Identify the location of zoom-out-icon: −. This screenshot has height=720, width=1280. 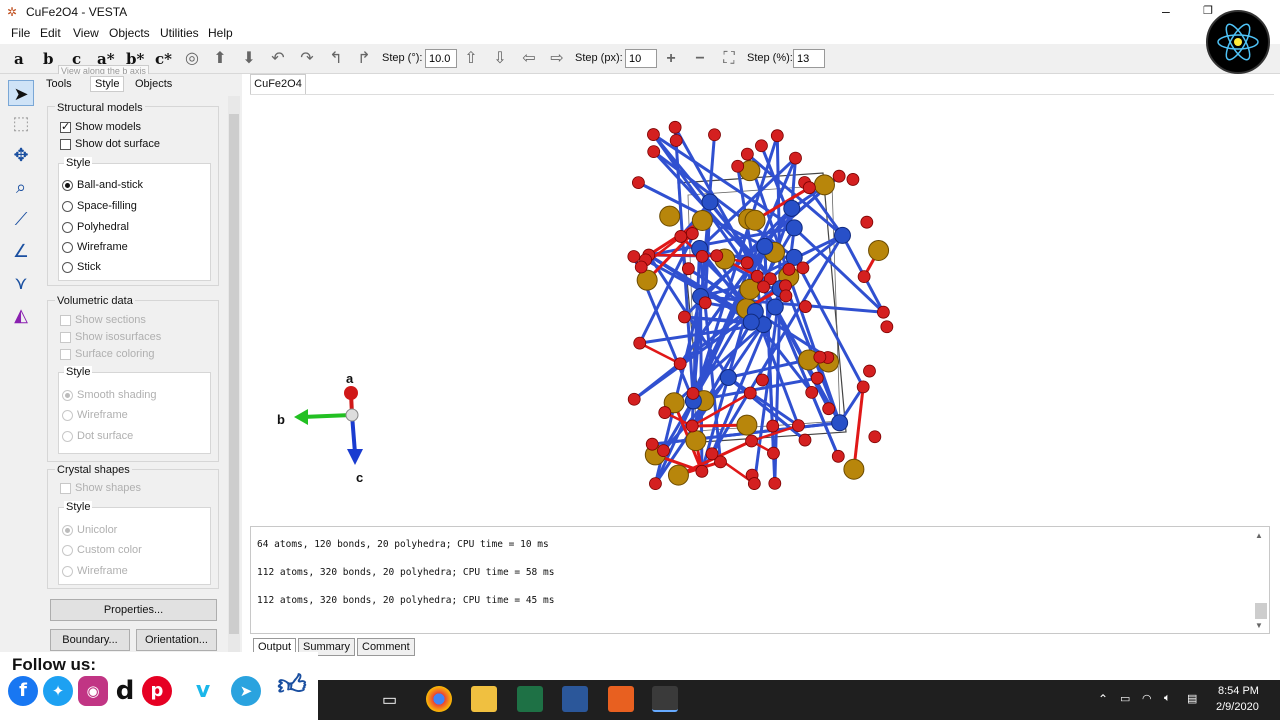
(700, 59).